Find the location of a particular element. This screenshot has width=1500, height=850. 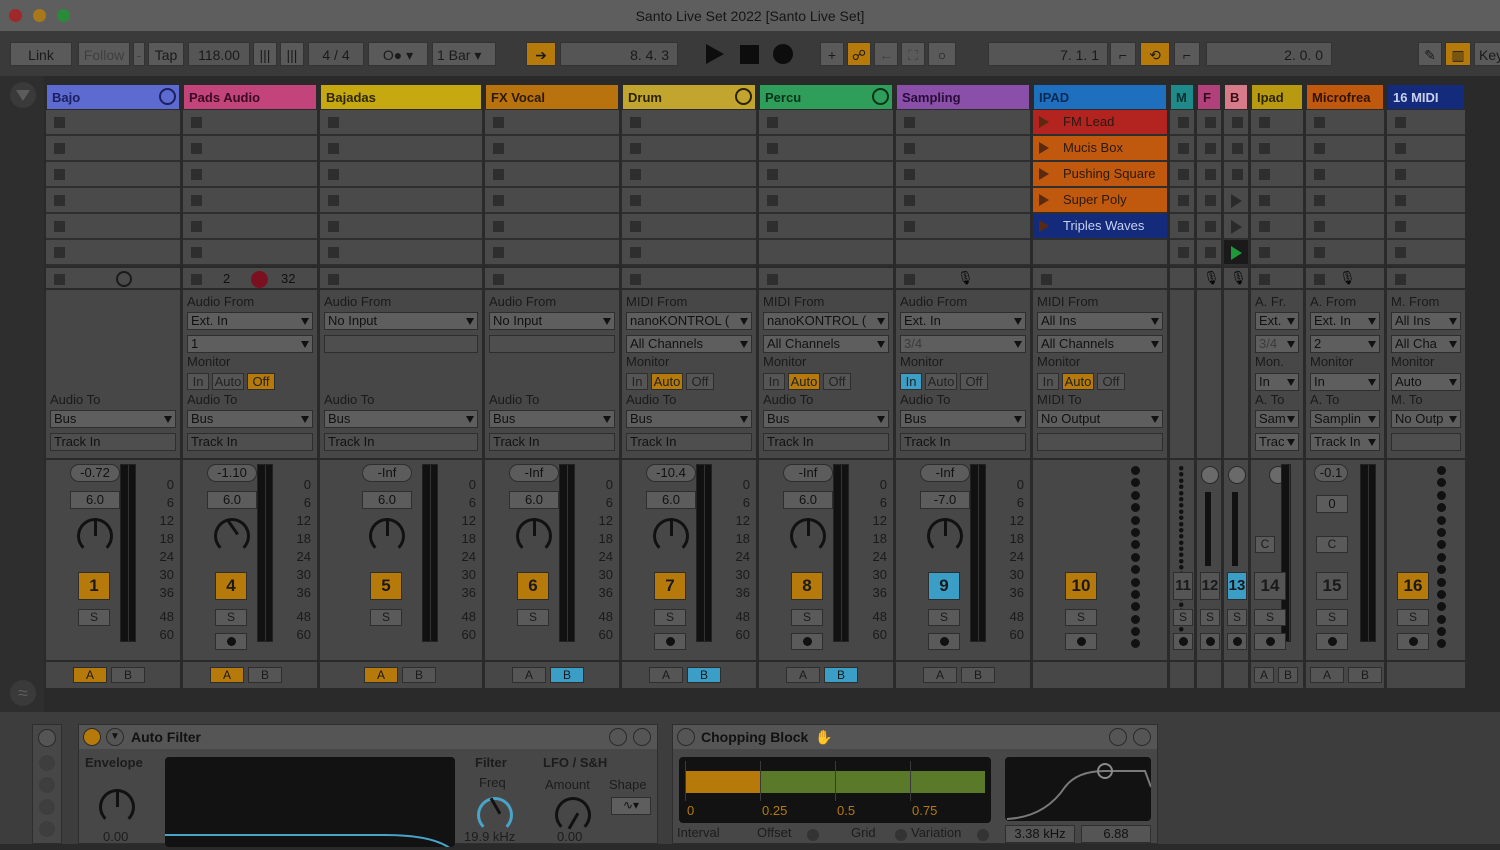

input-type-dropdown: Ext. is located at coordinates (1277, 321).